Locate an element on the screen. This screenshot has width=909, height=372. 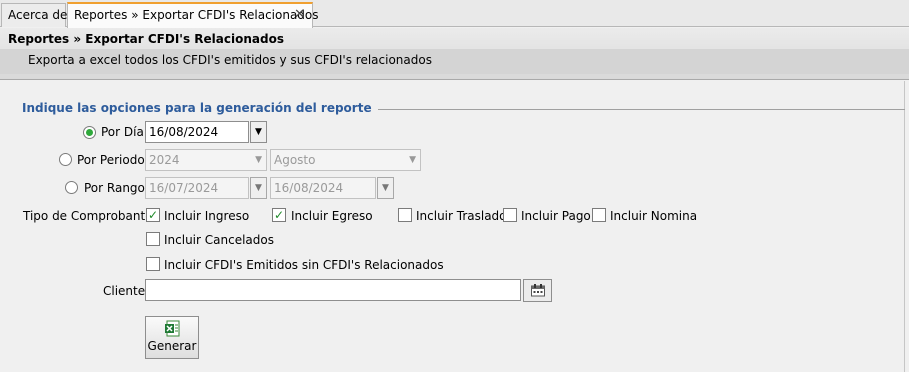
por-rango-label: Por Rango is located at coordinates (114, 188).